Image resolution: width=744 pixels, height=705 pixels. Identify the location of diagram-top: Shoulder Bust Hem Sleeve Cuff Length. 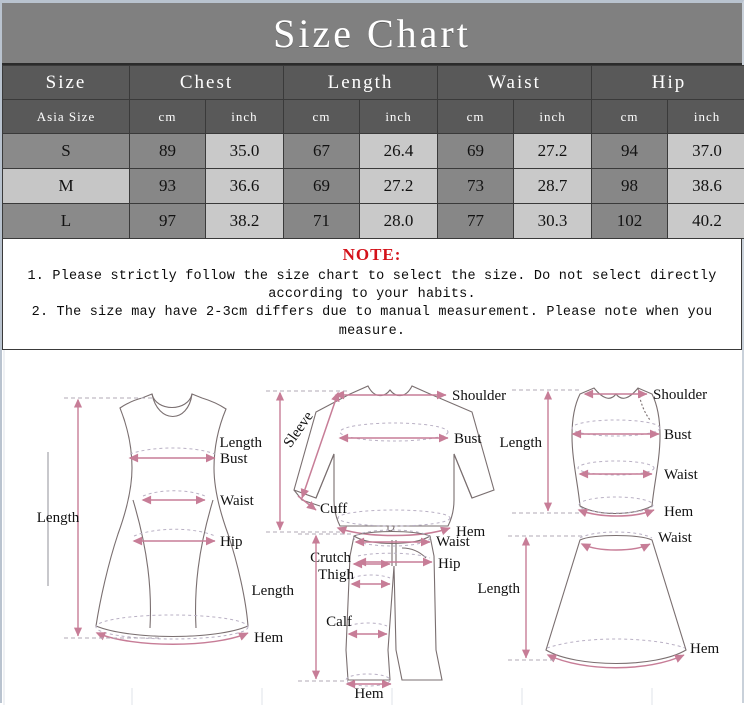
(363, 463).